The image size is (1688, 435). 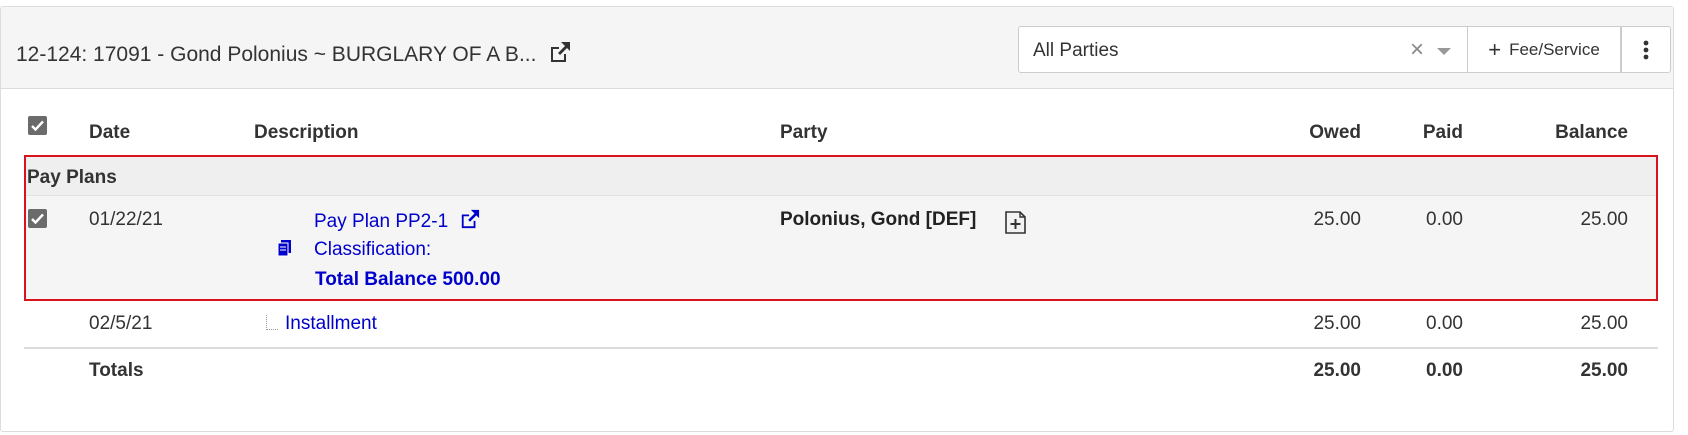 I want to click on add-note-icon, so click(x=1015, y=225).